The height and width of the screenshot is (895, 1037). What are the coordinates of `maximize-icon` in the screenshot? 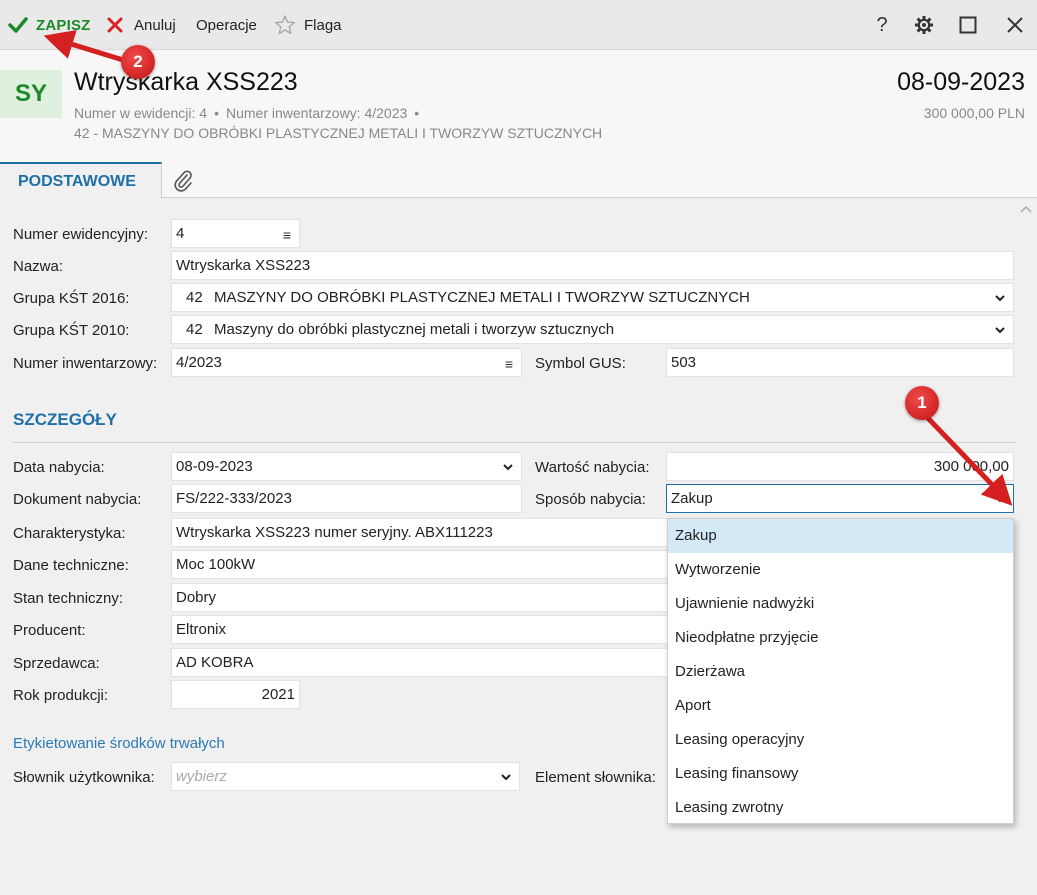 It's located at (968, 25).